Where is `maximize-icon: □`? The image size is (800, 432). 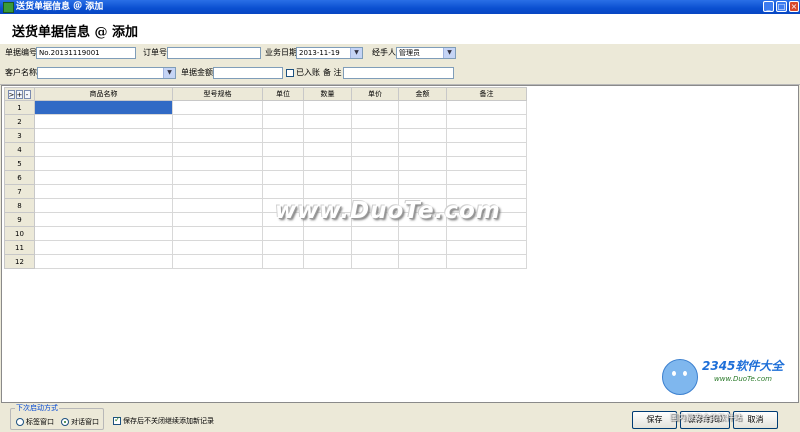 maximize-icon: □ is located at coordinates (781, 6).